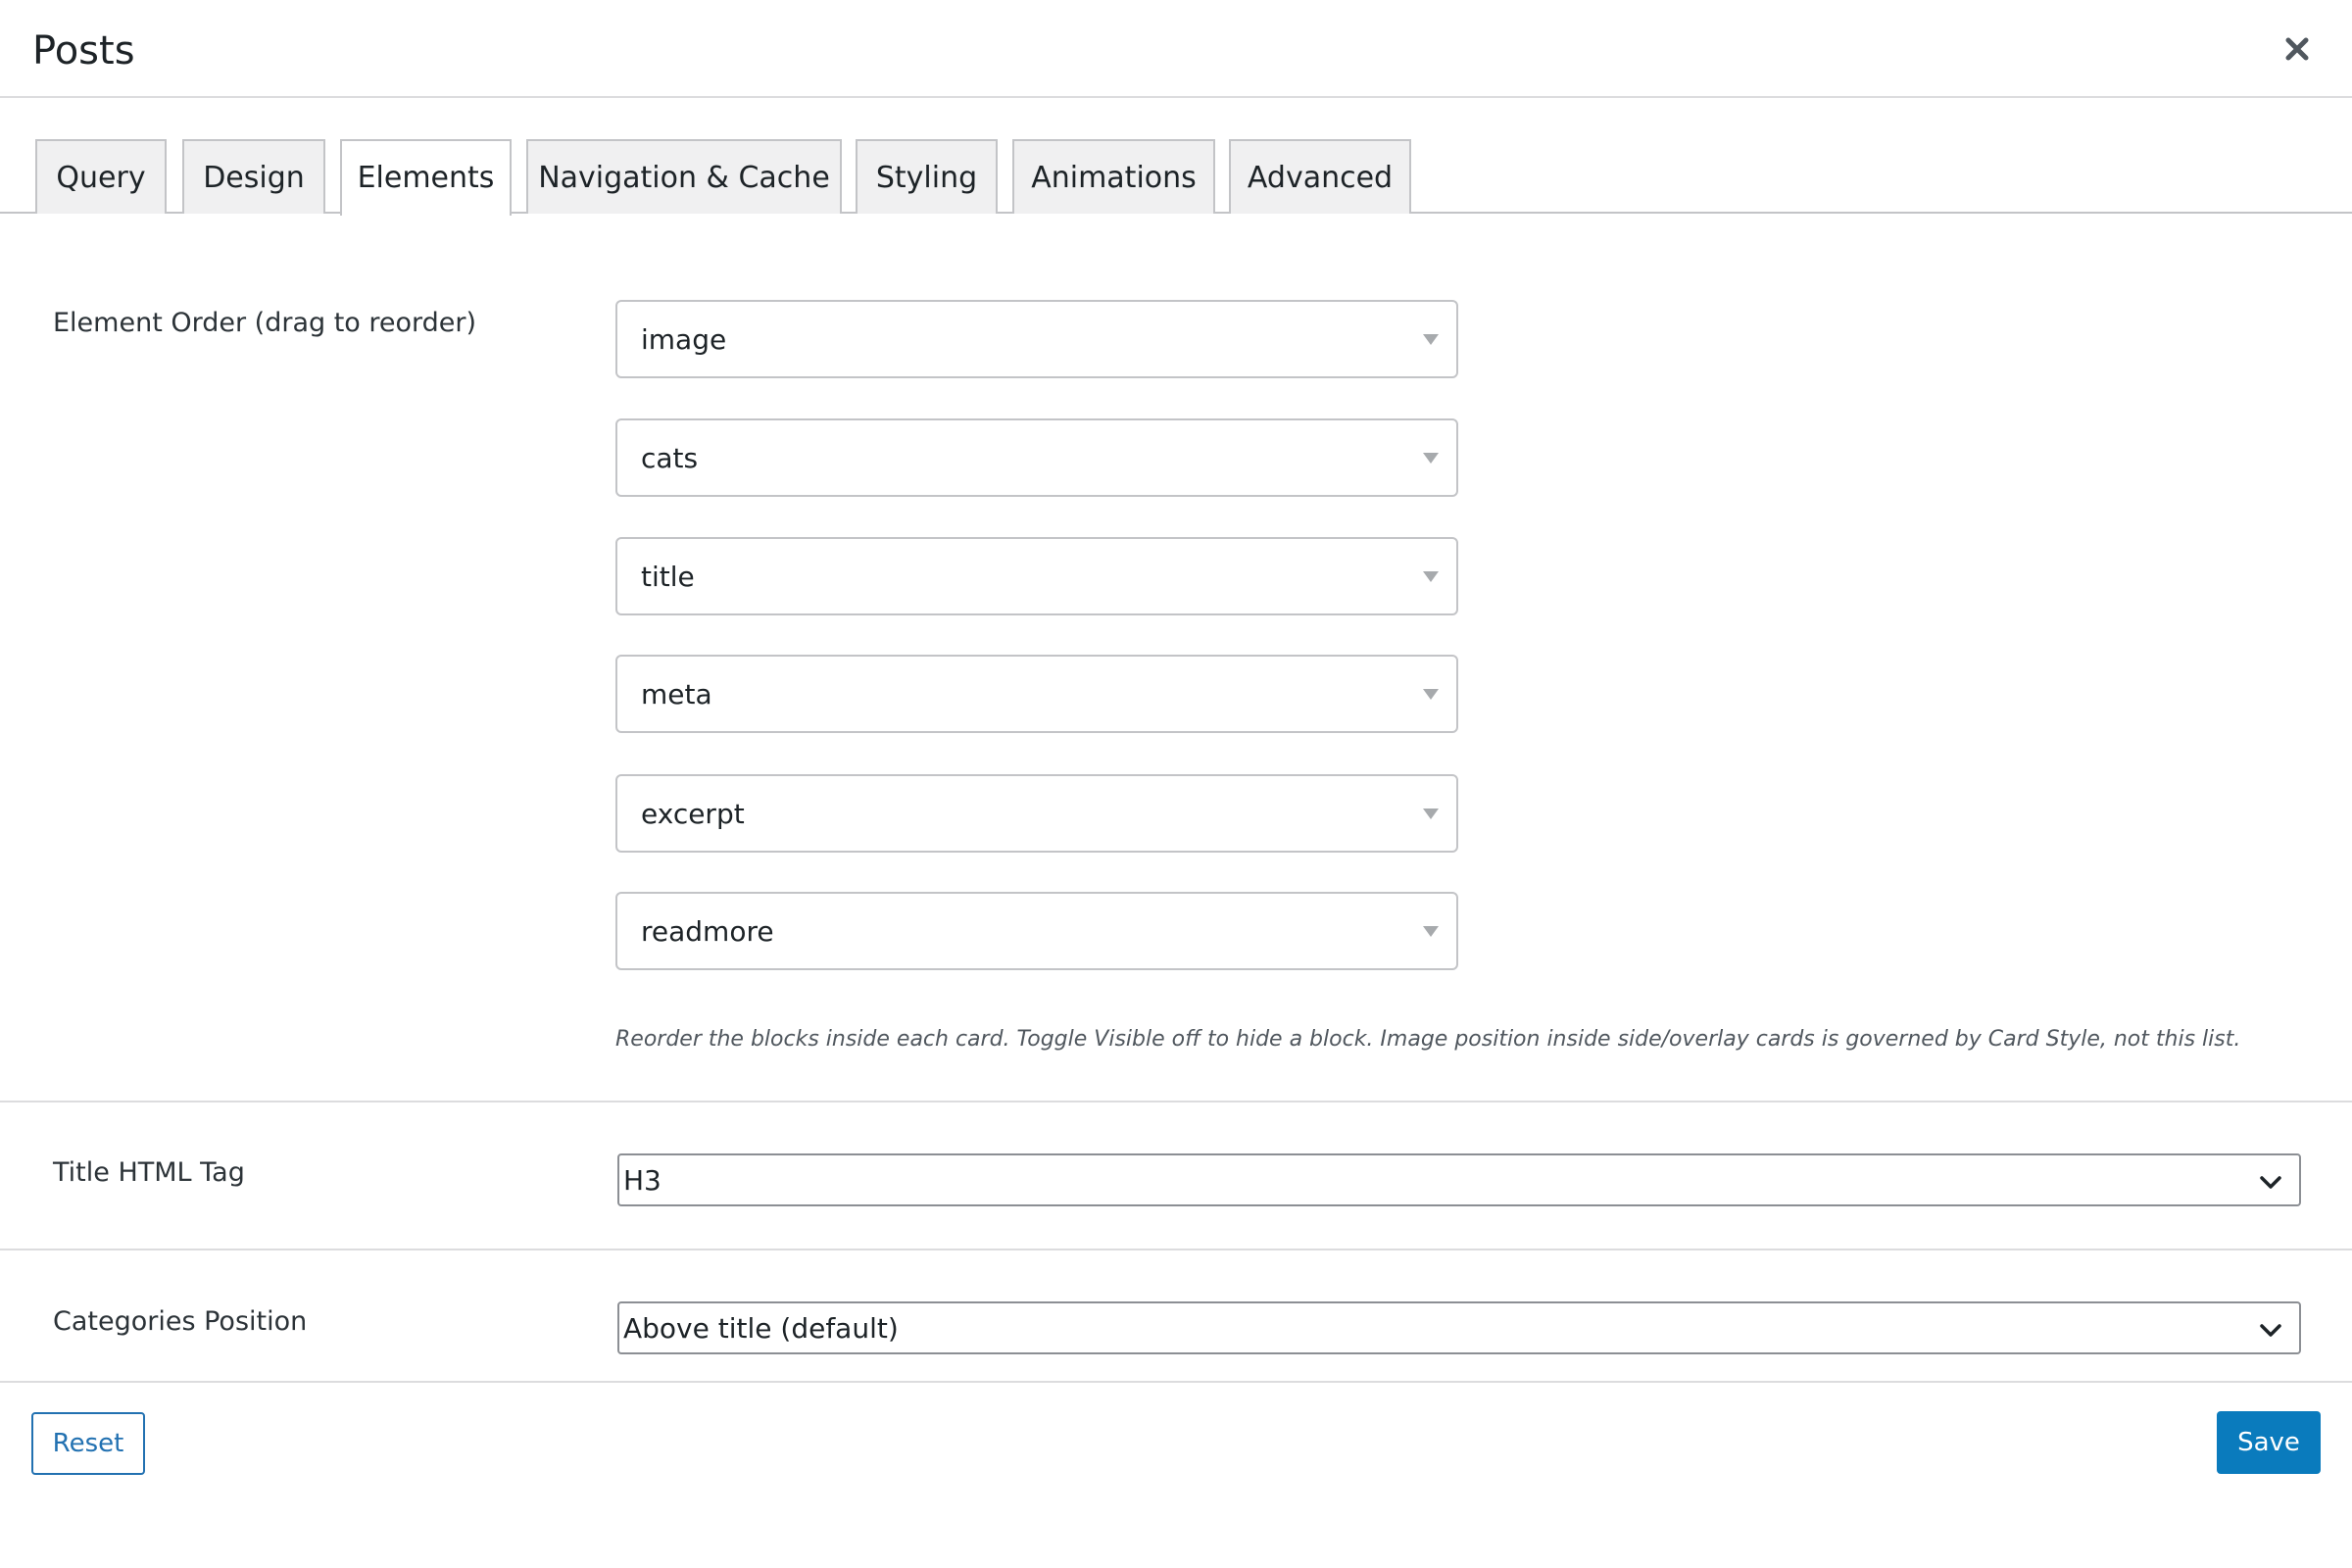 The height and width of the screenshot is (1568, 2352). What do you see at coordinates (101, 176) in the screenshot?
I see `tab-query: Query` at bounding box center [101, 176].